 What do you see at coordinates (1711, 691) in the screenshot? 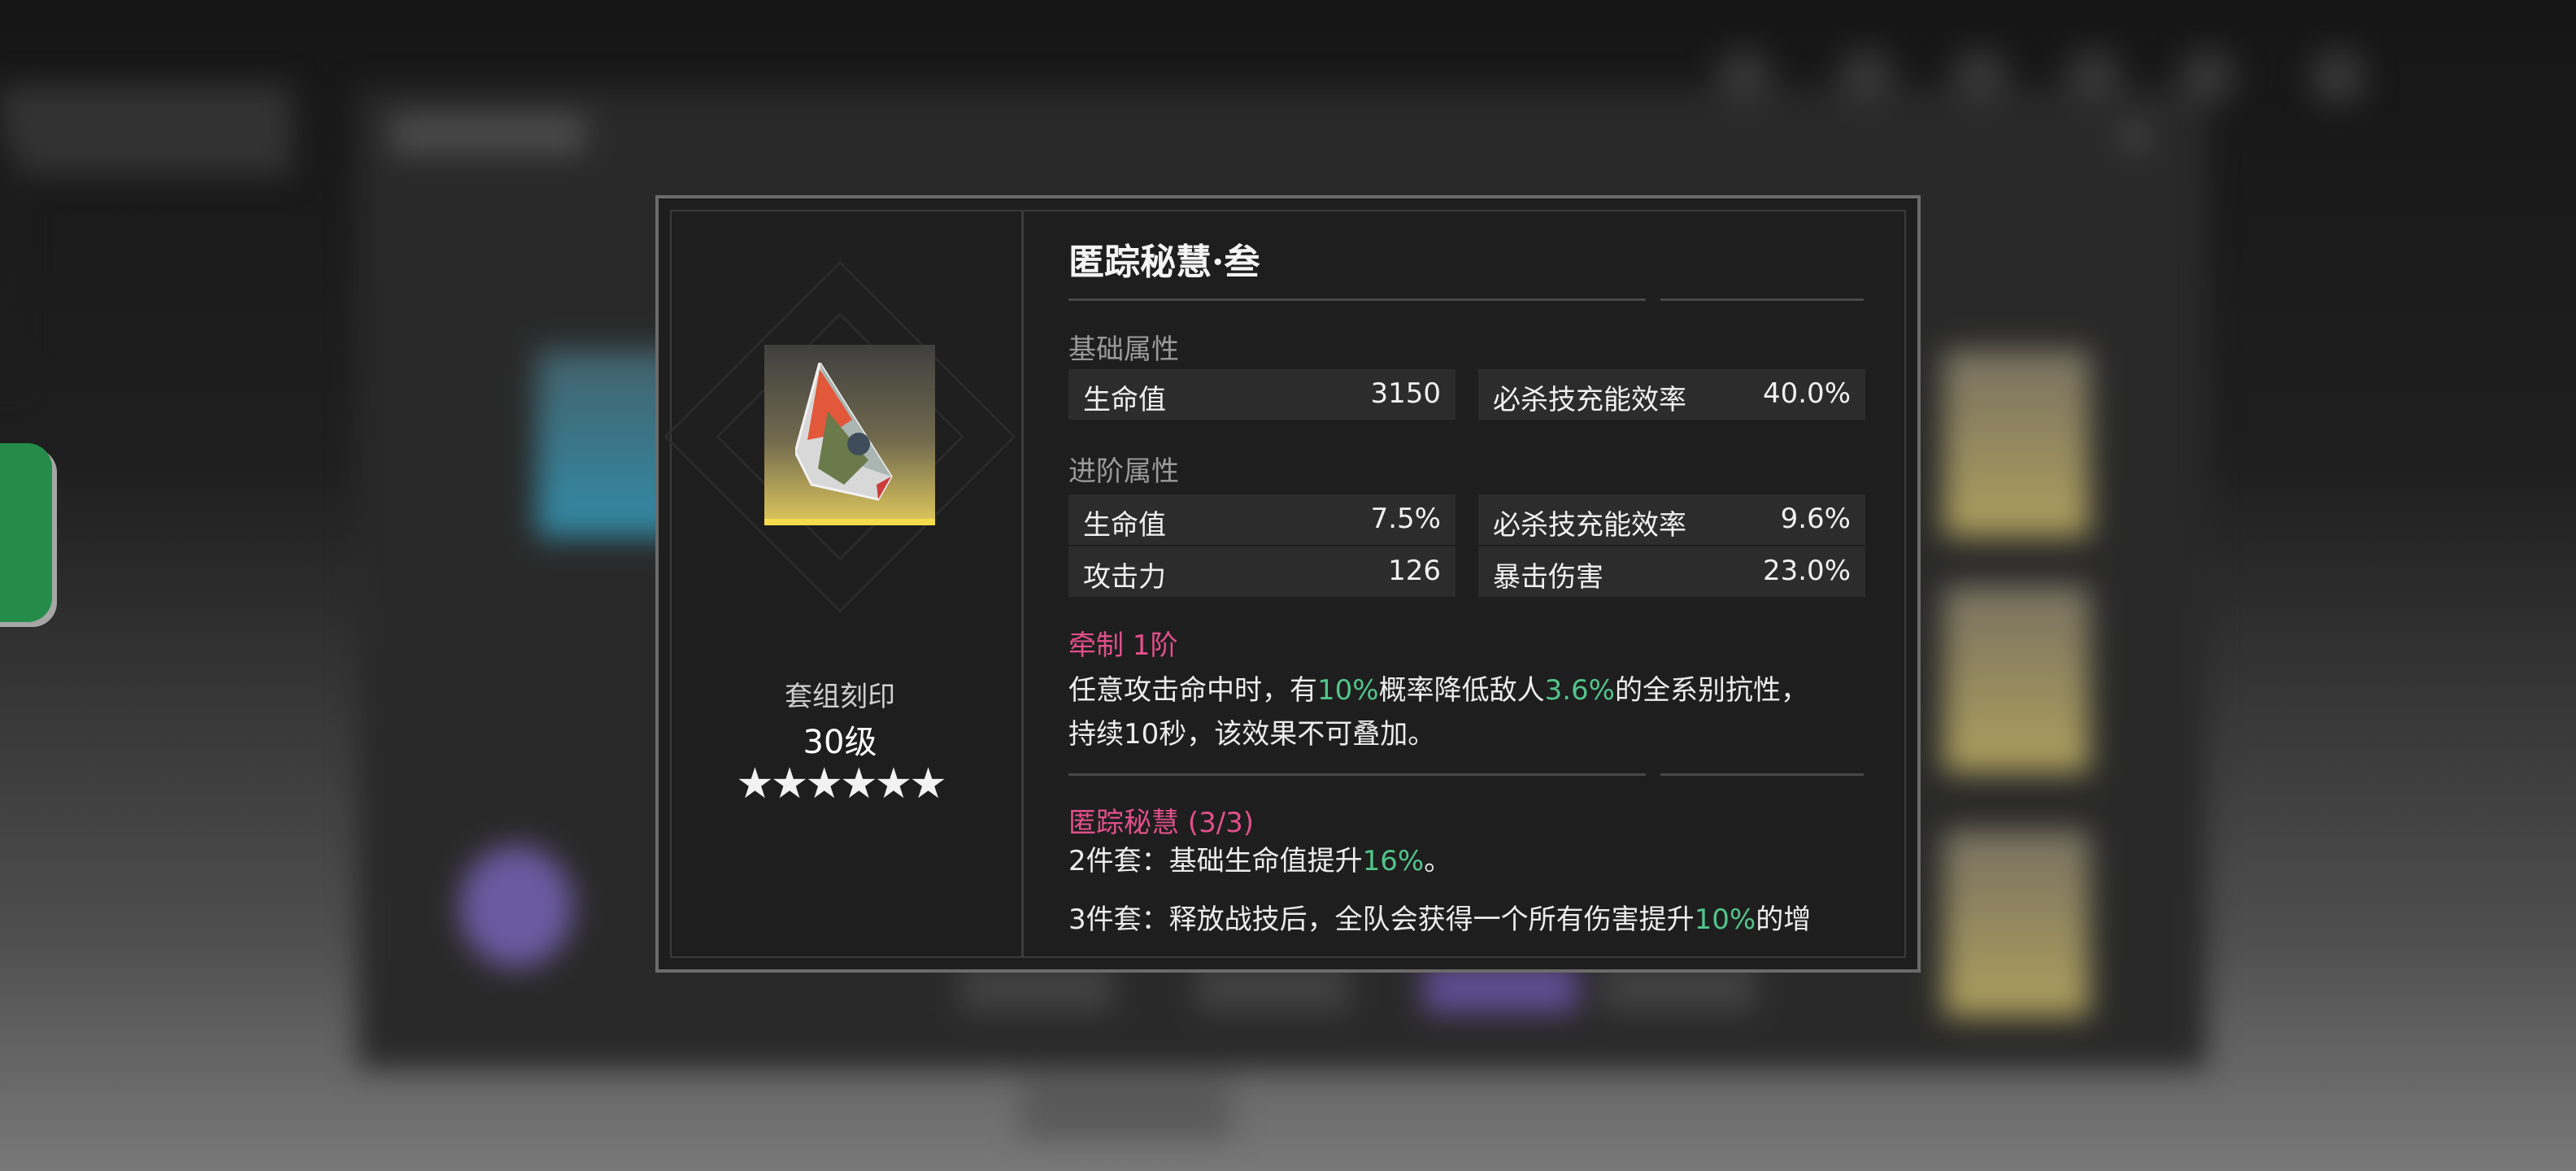
I see `desc-text: 的全系别抗性，` at bounding box center [1711, 691].